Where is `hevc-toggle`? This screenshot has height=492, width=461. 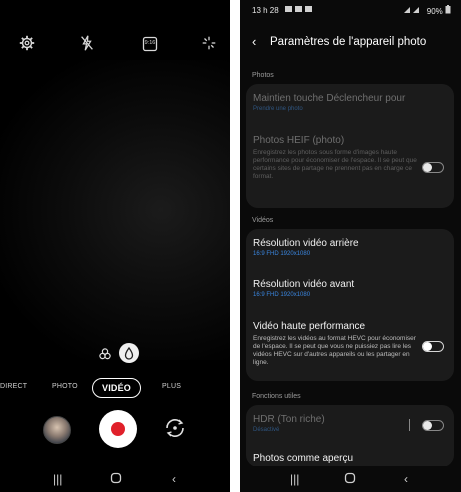 hevc-toggle is located at coordinates (433, 346).